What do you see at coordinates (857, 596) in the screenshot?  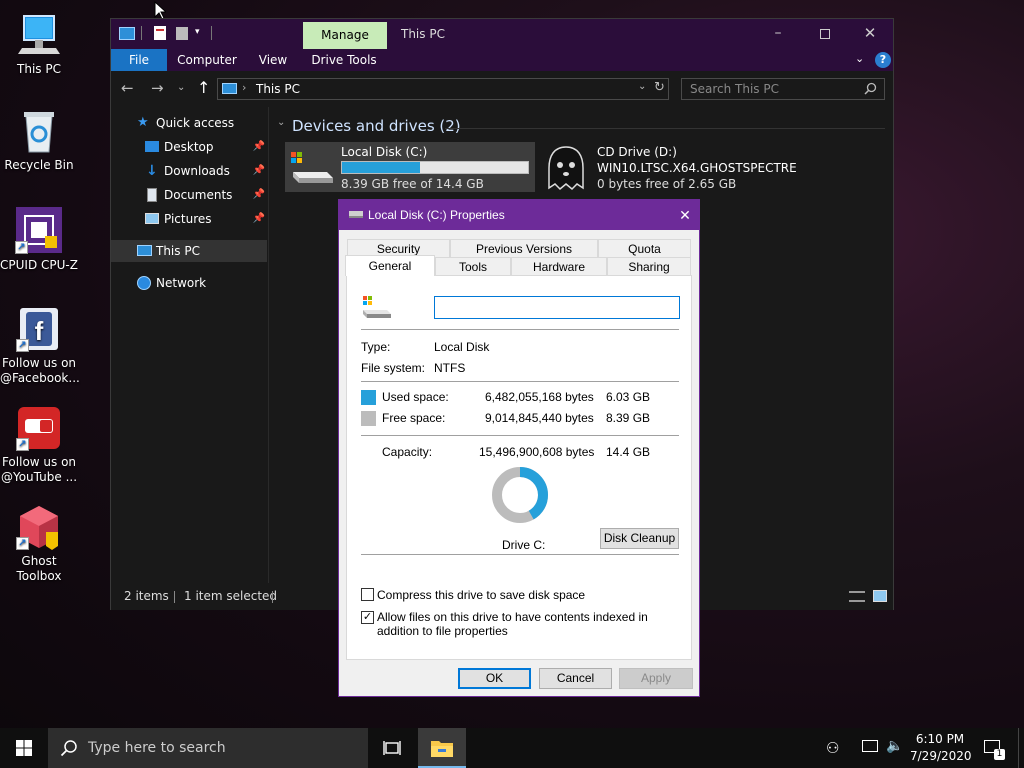 I see `details-view-icon` at bounding box center [857, 596].